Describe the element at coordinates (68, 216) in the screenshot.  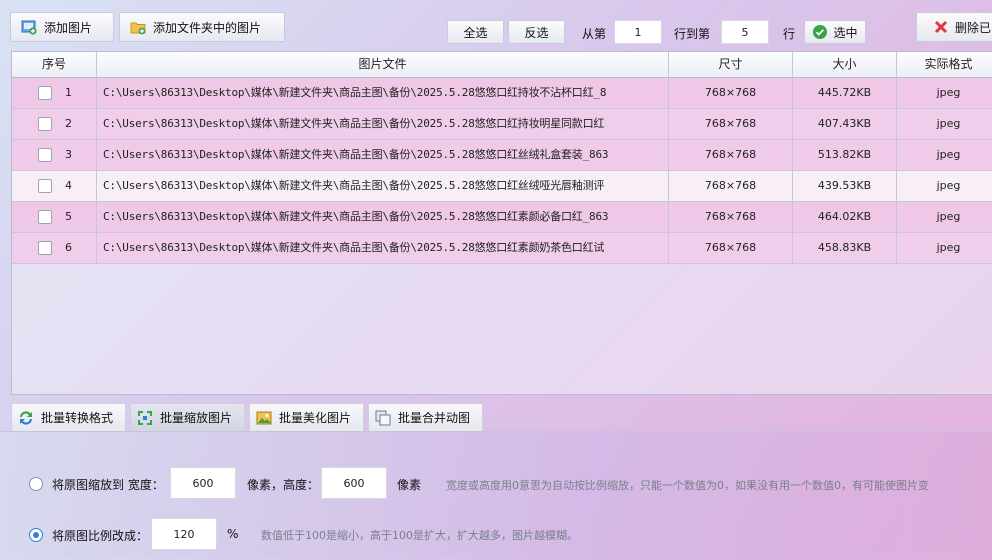
I see `row-index: 5` at that location.